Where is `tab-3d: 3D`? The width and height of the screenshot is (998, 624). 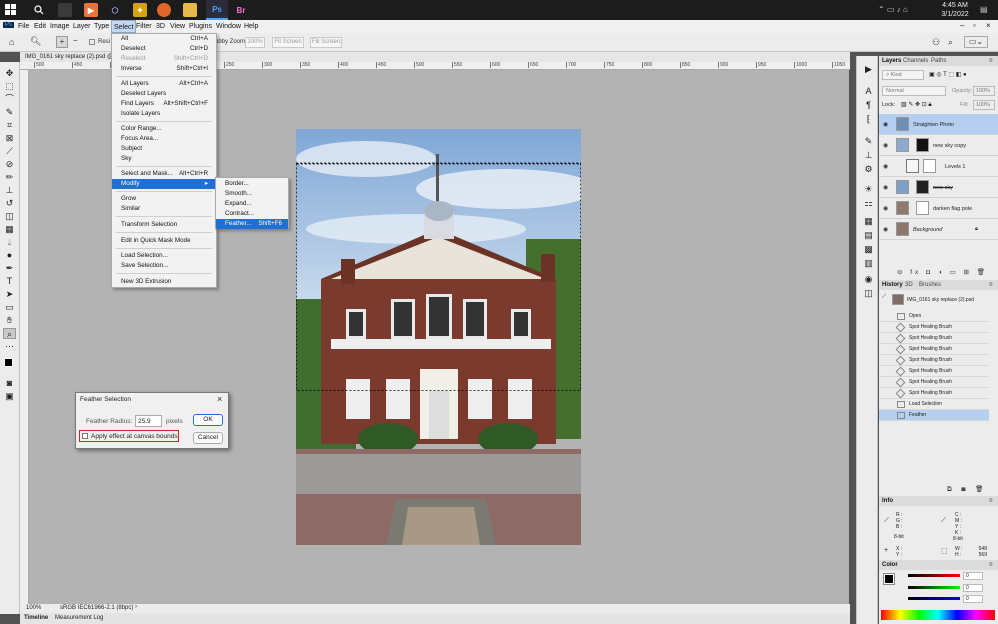 tab-3d: 3D is located at coordinates (909, 285).